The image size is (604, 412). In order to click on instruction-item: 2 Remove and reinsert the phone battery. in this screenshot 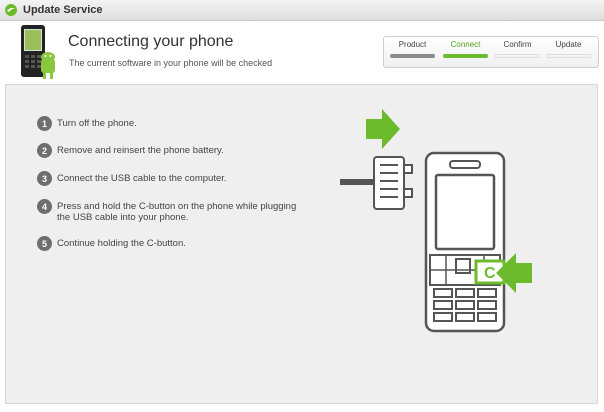, I will do `click(172, 150)`.